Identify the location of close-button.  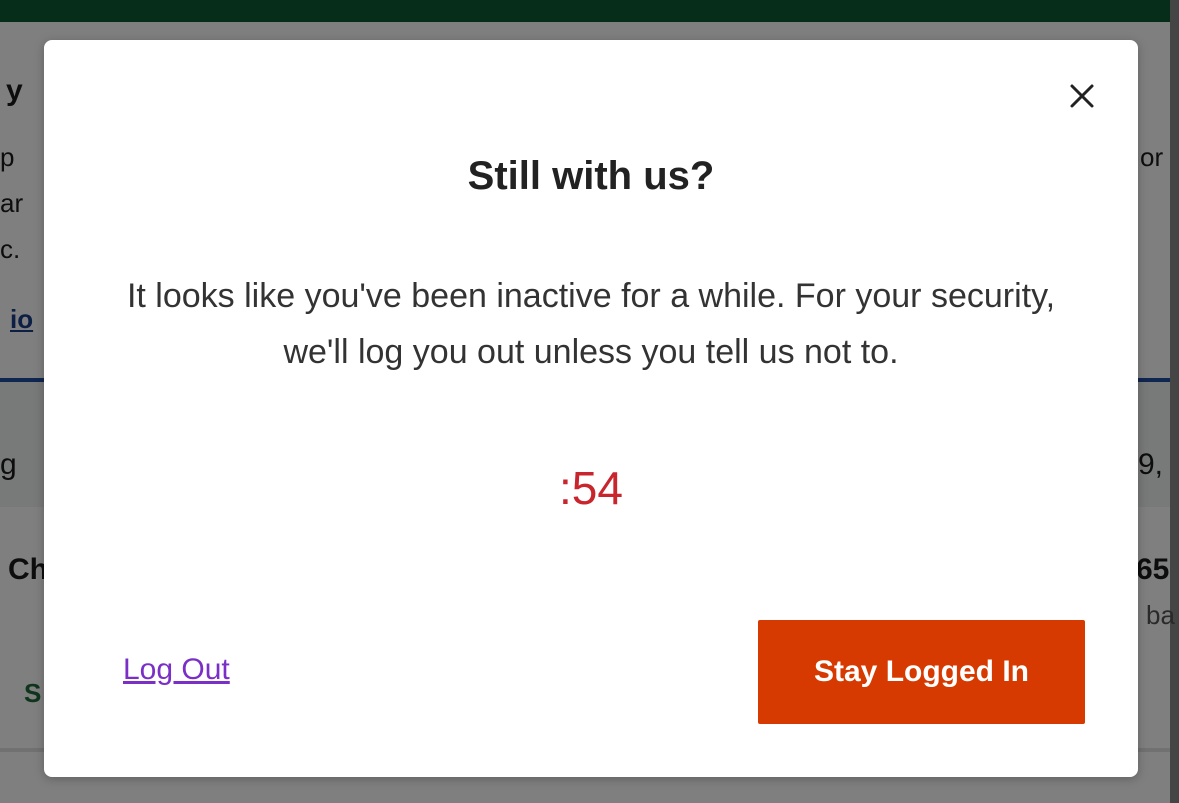
(1082, 96).